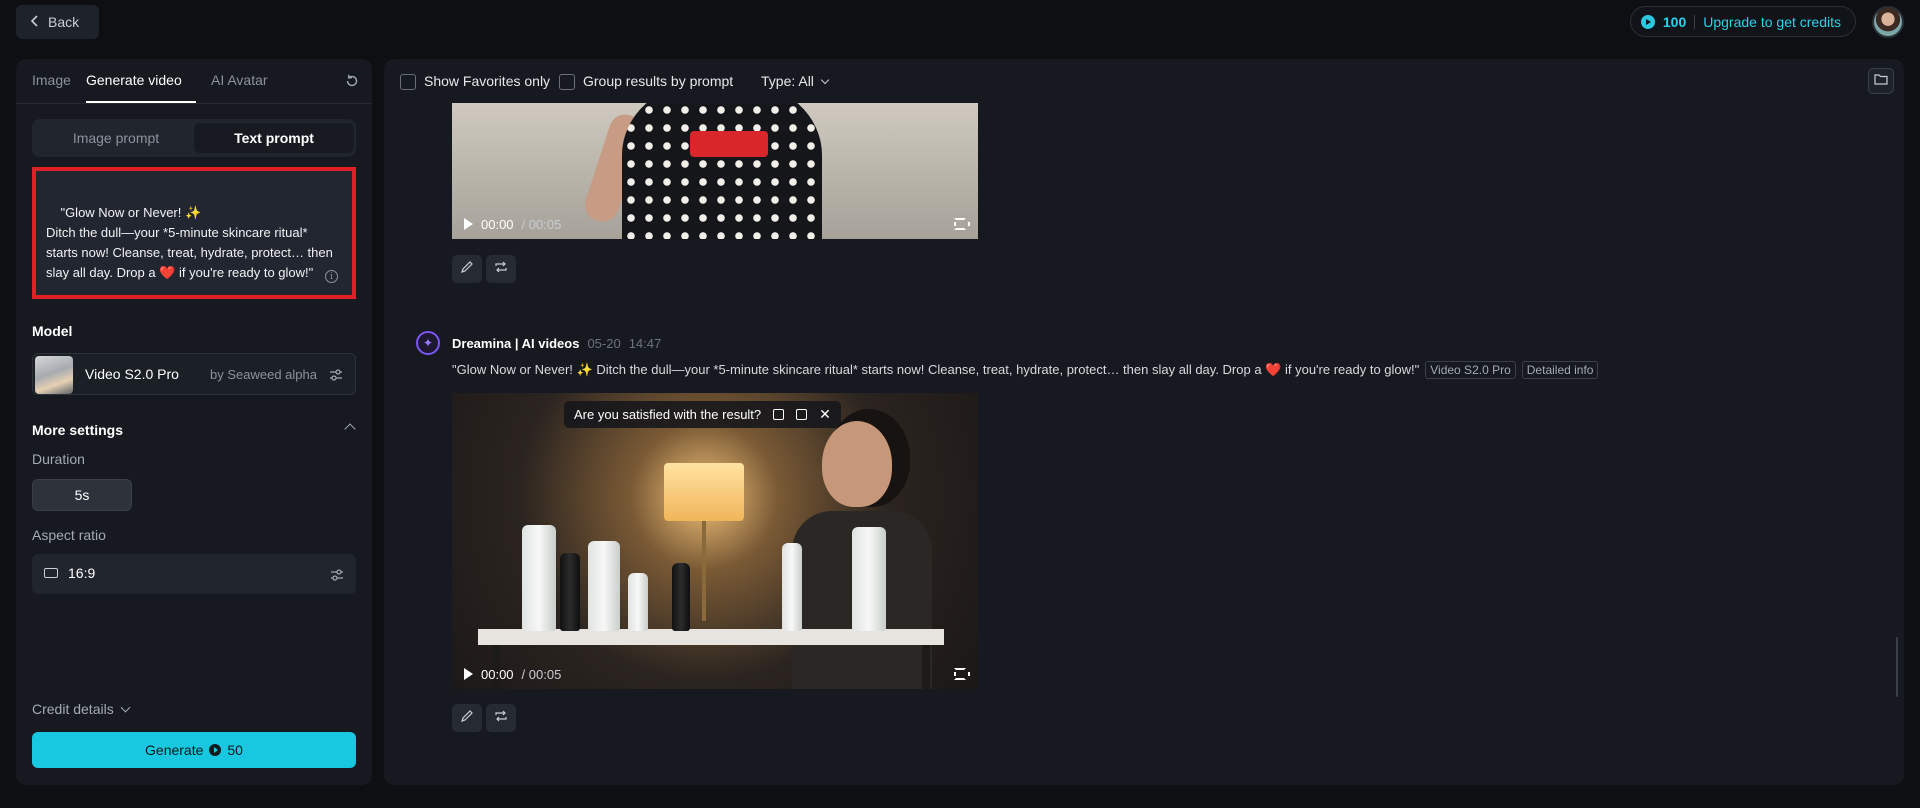 The height and width of the screenshot is (808, 1920). I want to click on pill-divider, so click(1695, 21).